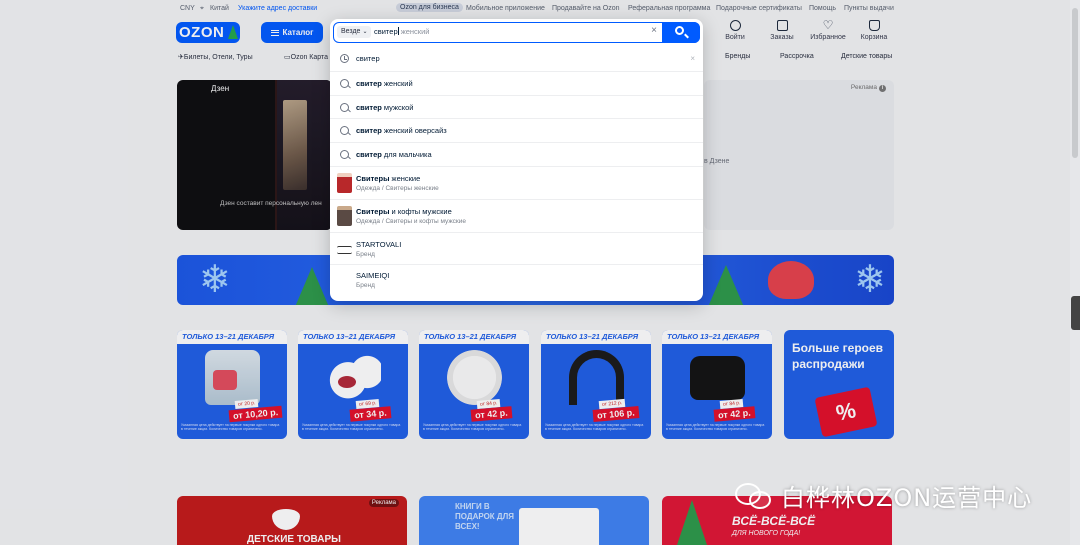 This screenshot has height=545, width=1080. Describe the element at coordinates (379, 244) in the screenshot. I see `brand-name: STARTOVALI` at that location.